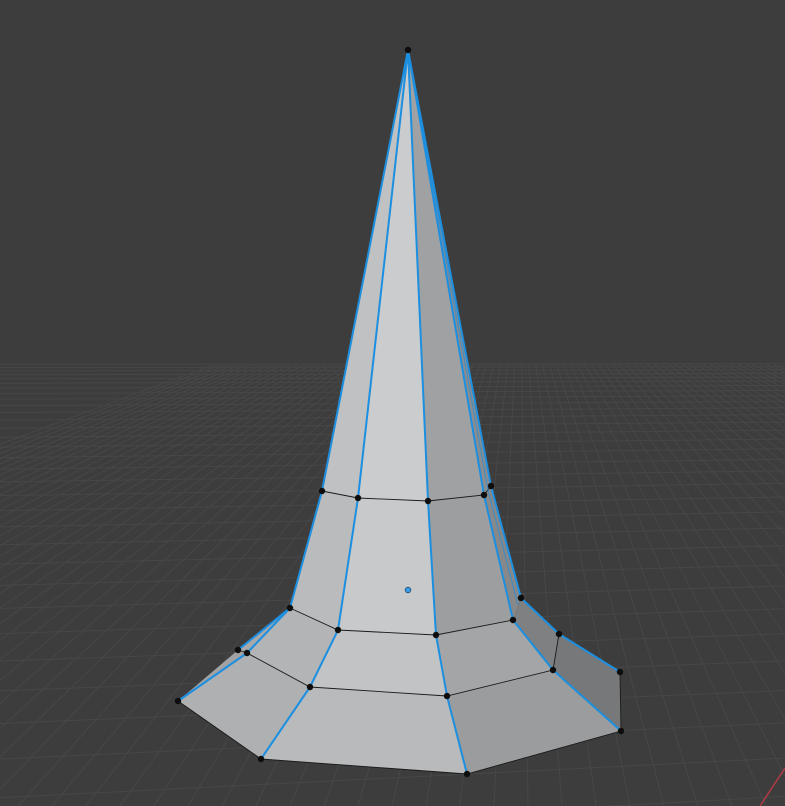  Describe the element at coordinates (408, 590) in the screenshot. I see `object-origin-point` at that location.